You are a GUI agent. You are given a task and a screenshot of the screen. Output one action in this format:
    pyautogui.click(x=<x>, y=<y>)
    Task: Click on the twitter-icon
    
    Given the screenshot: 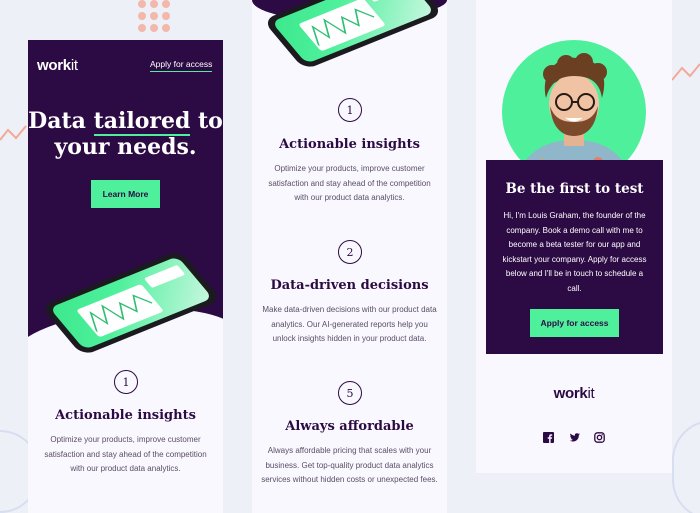 What is the action you would take?
    pyautogui.click(x=574, y=435)
    